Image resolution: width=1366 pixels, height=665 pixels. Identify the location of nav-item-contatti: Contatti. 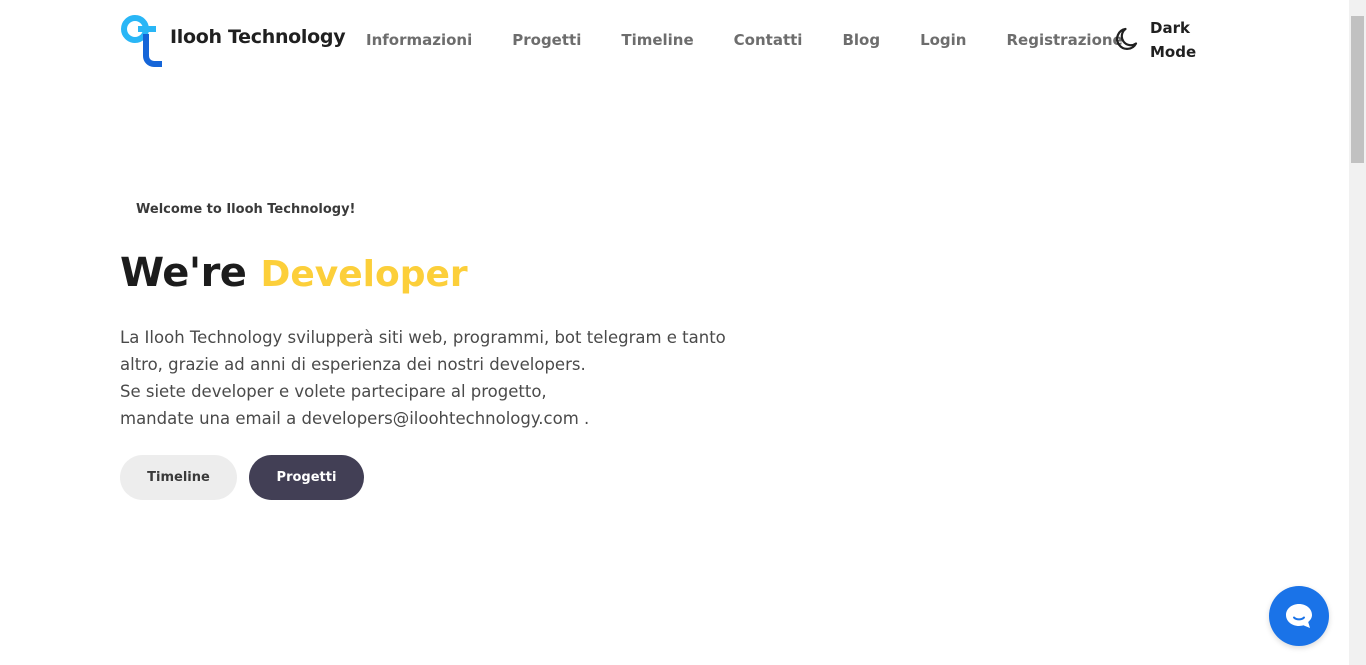
(768, 40).